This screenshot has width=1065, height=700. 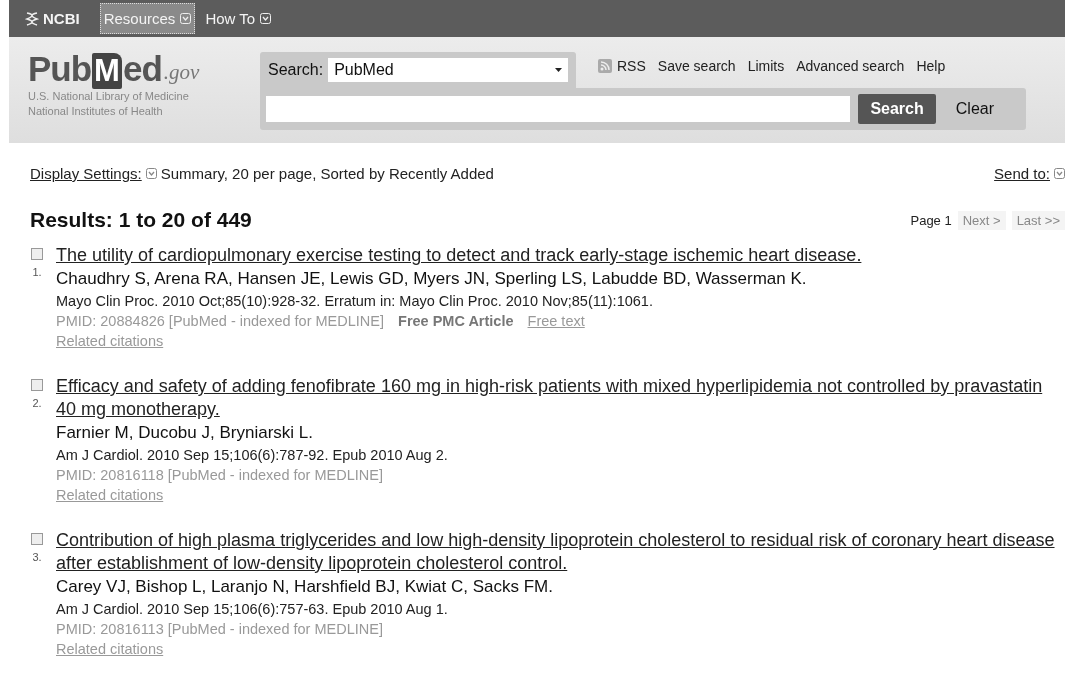 What do you see at coordinates (556, 552) in the screenshot?
I see `article-title-link: Contribution of high plasma triglycerides and low high-density lipoprotein cholesterol to residual risk of coronary heart disease after establishment of low-density lipoprotein cholesterol control.` at bounding box center [556, 552].